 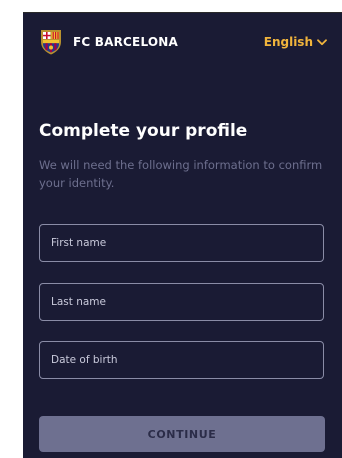 I want to click on page-title: Complete your profile, so click(x=143, y=131).